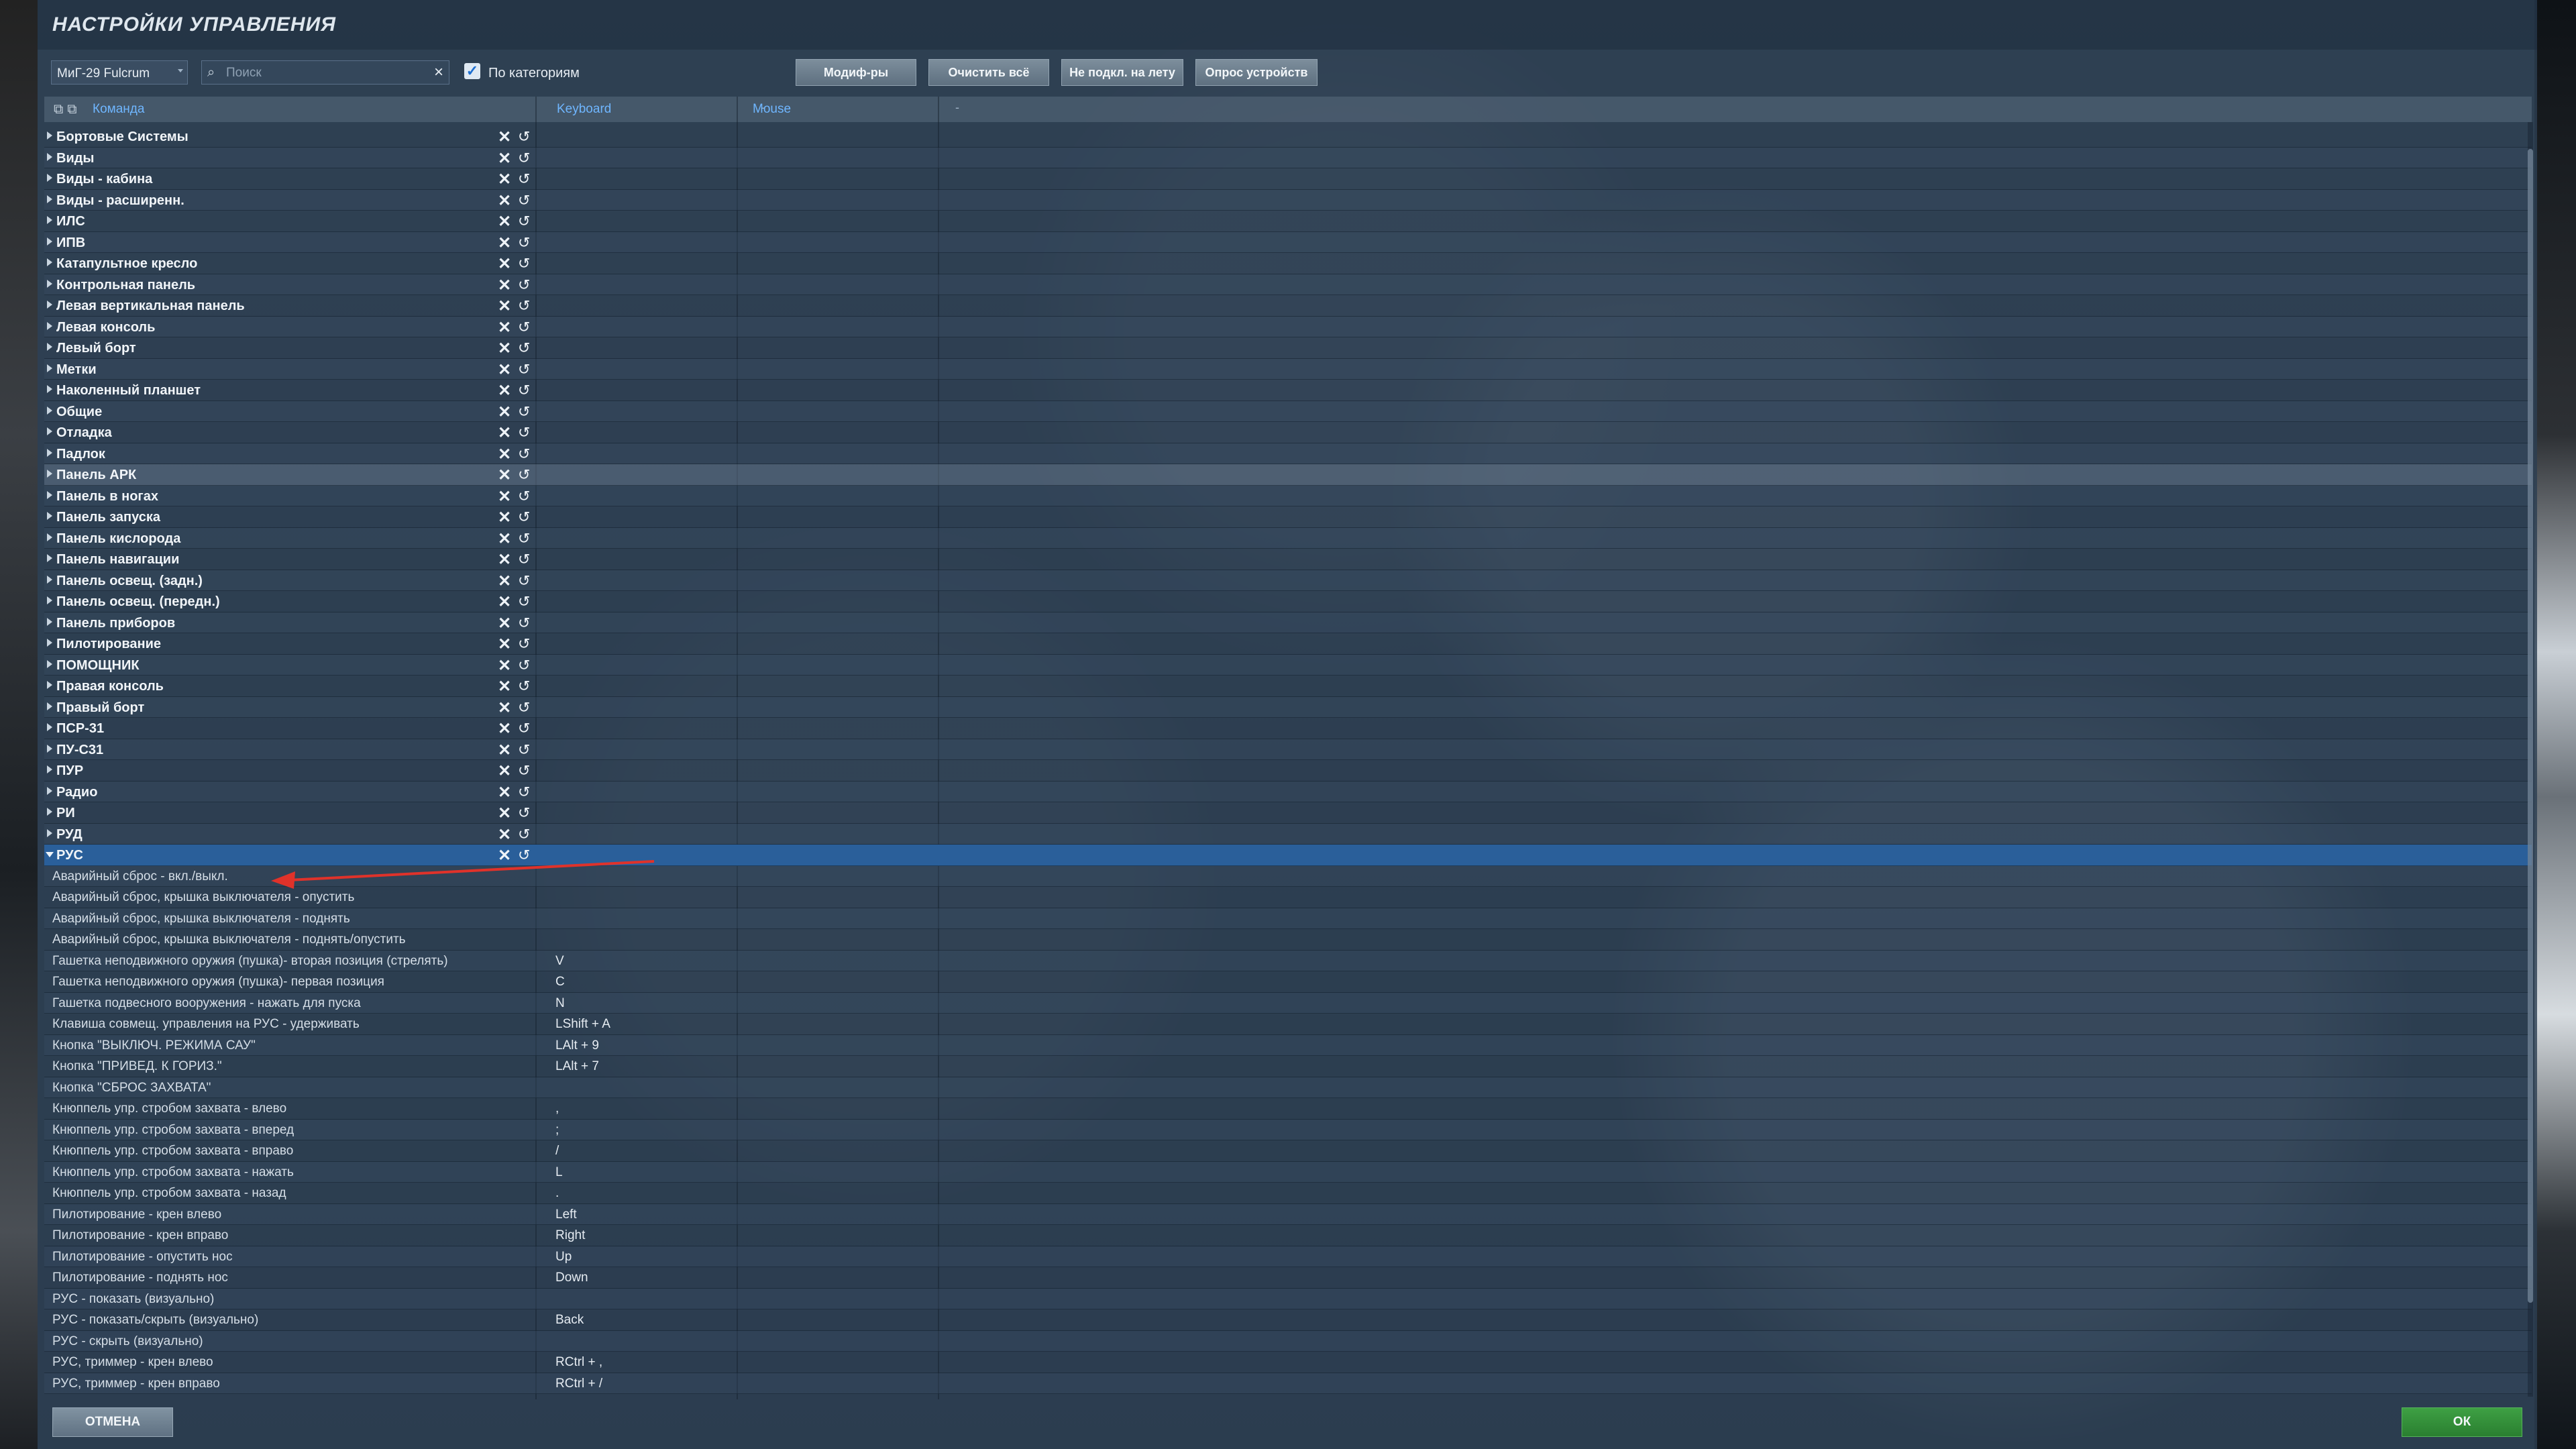 Image resolution: width=2576 pixels, height=1449 pixels. I want to click on annotation-arrow, so click(463, 874).